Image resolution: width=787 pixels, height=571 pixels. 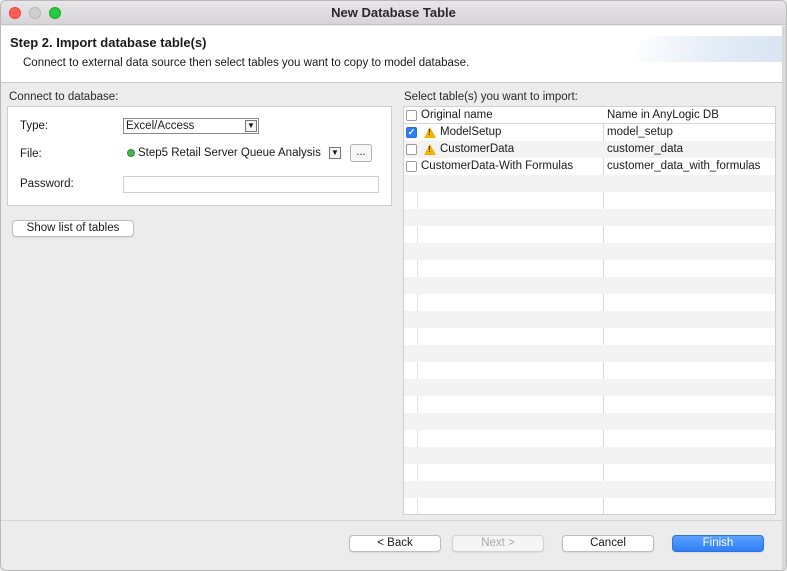 I want to click on table-header: Original name Name in AnyLogic DB, so click(x=589, y=115).